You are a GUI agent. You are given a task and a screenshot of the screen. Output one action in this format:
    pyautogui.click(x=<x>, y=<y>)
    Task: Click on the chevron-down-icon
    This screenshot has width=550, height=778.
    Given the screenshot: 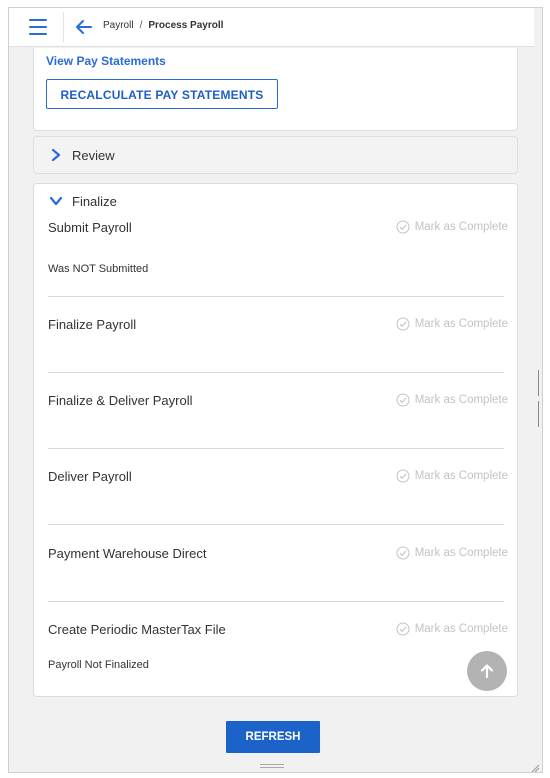 What is the action you would take?
    pyautogui.click(x=56, y=201)
    